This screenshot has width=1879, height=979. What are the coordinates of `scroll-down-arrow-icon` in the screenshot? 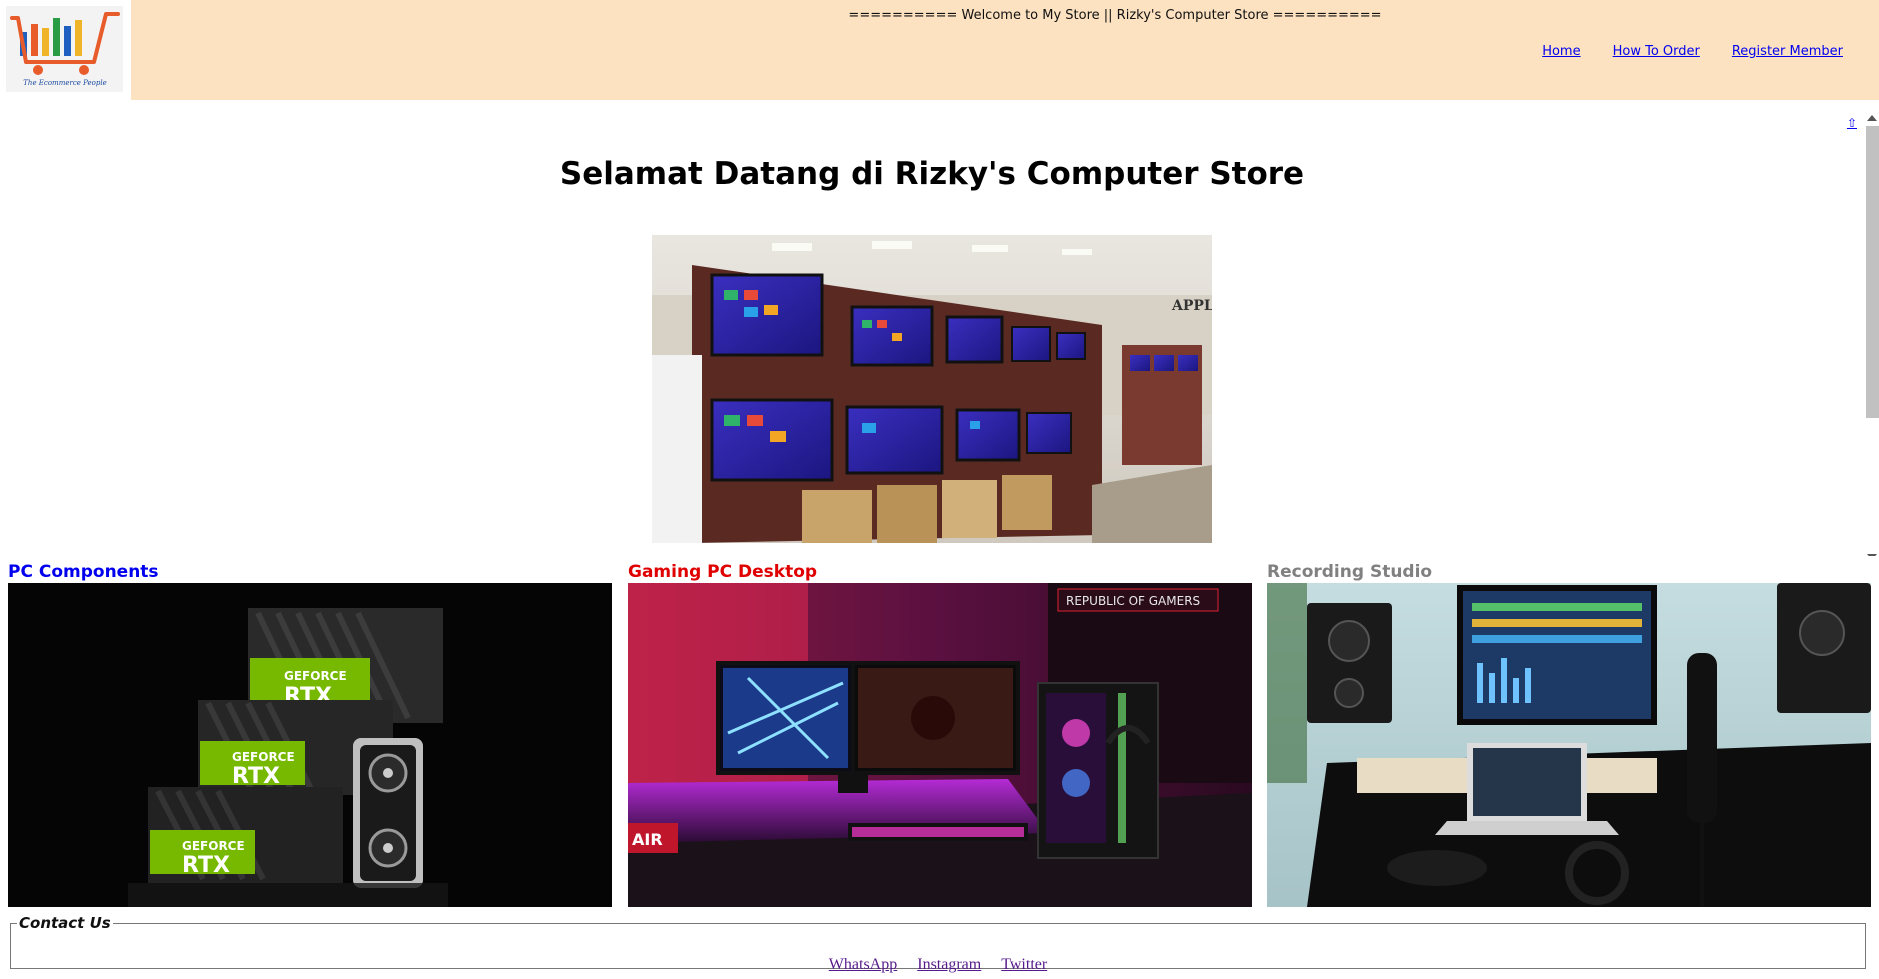 It's located at (1872, 555).